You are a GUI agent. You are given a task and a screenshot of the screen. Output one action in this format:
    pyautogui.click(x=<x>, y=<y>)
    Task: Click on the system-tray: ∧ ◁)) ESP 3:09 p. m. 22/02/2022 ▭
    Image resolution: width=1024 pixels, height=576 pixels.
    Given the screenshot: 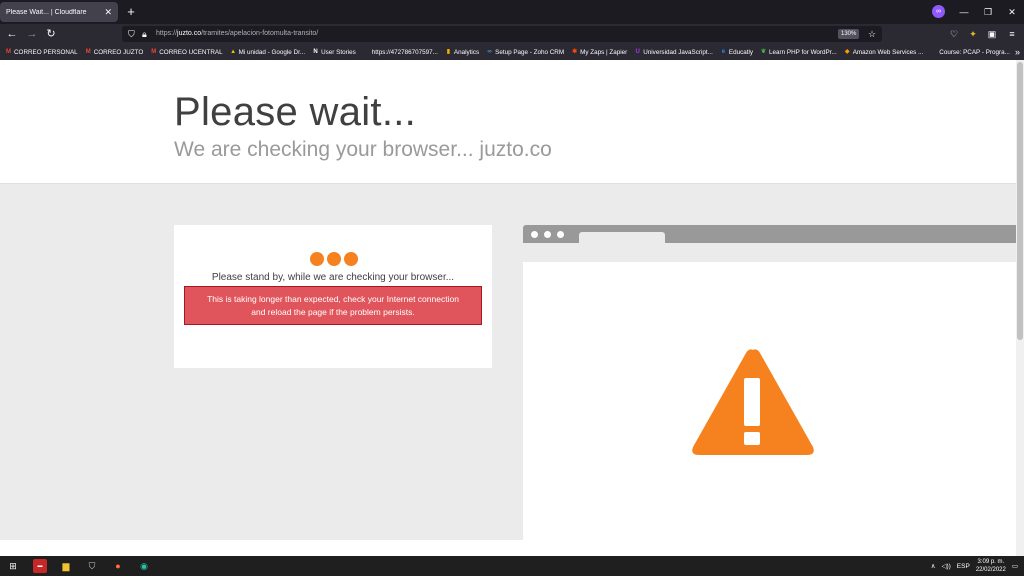 What is the action you would take?
    pyautogui.click(x=974, y=566)
    